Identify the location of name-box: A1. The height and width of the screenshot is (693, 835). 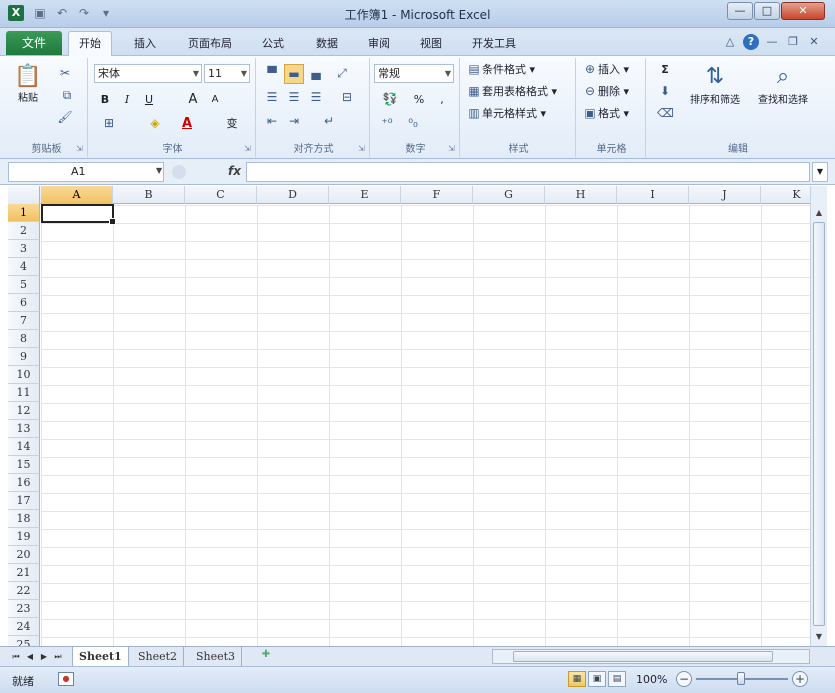
(86, 172).